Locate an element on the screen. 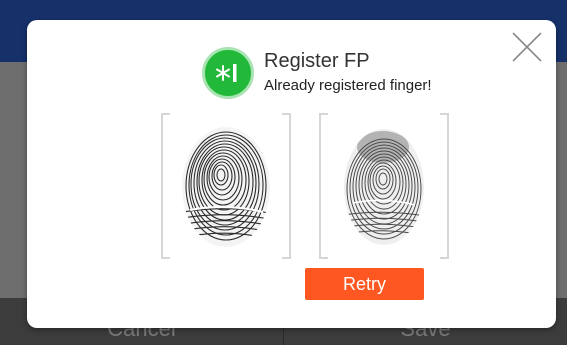  close-icon is located at coordinates (527, 47).